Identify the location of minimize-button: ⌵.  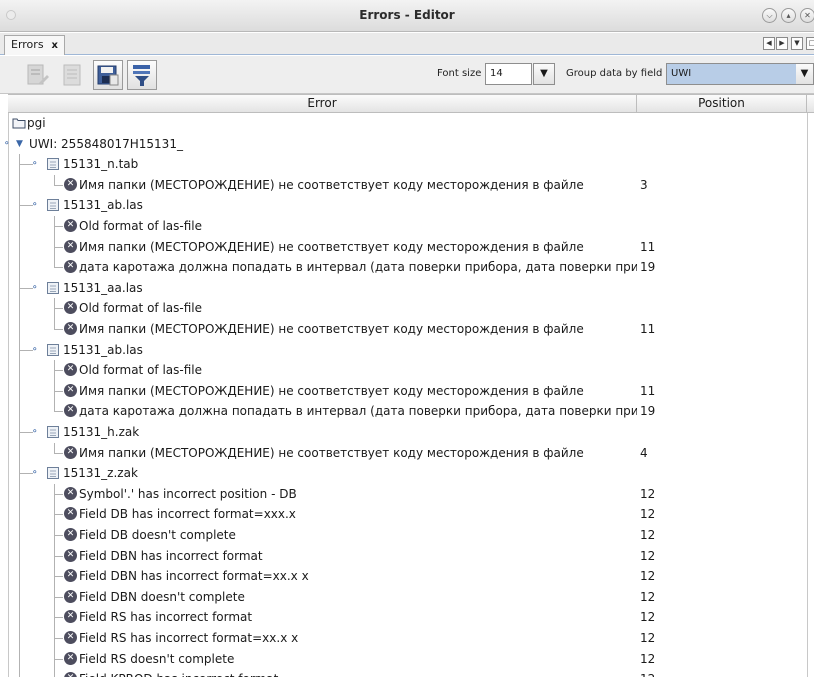
(769, 15).